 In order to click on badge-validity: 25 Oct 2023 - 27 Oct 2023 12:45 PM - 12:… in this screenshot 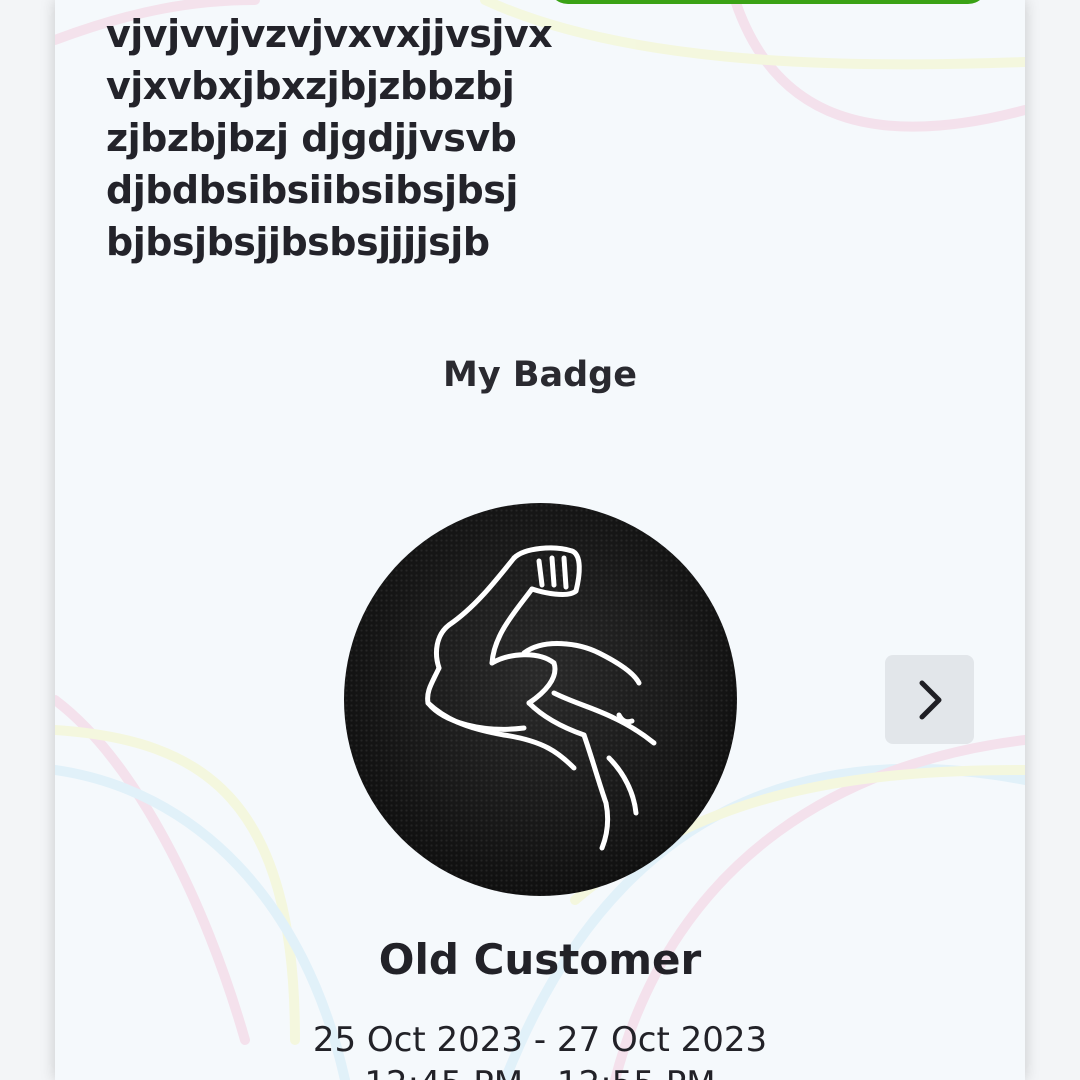, I will do `click(540, 1049)`.